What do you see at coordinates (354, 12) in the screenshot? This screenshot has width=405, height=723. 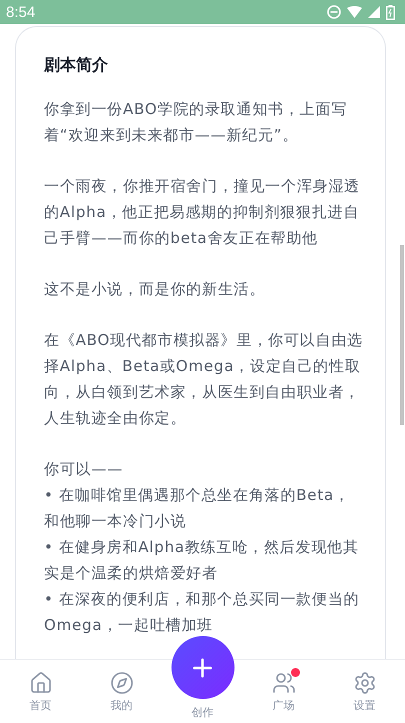 I see `wifi-icon` at bounding box center [354, 12].